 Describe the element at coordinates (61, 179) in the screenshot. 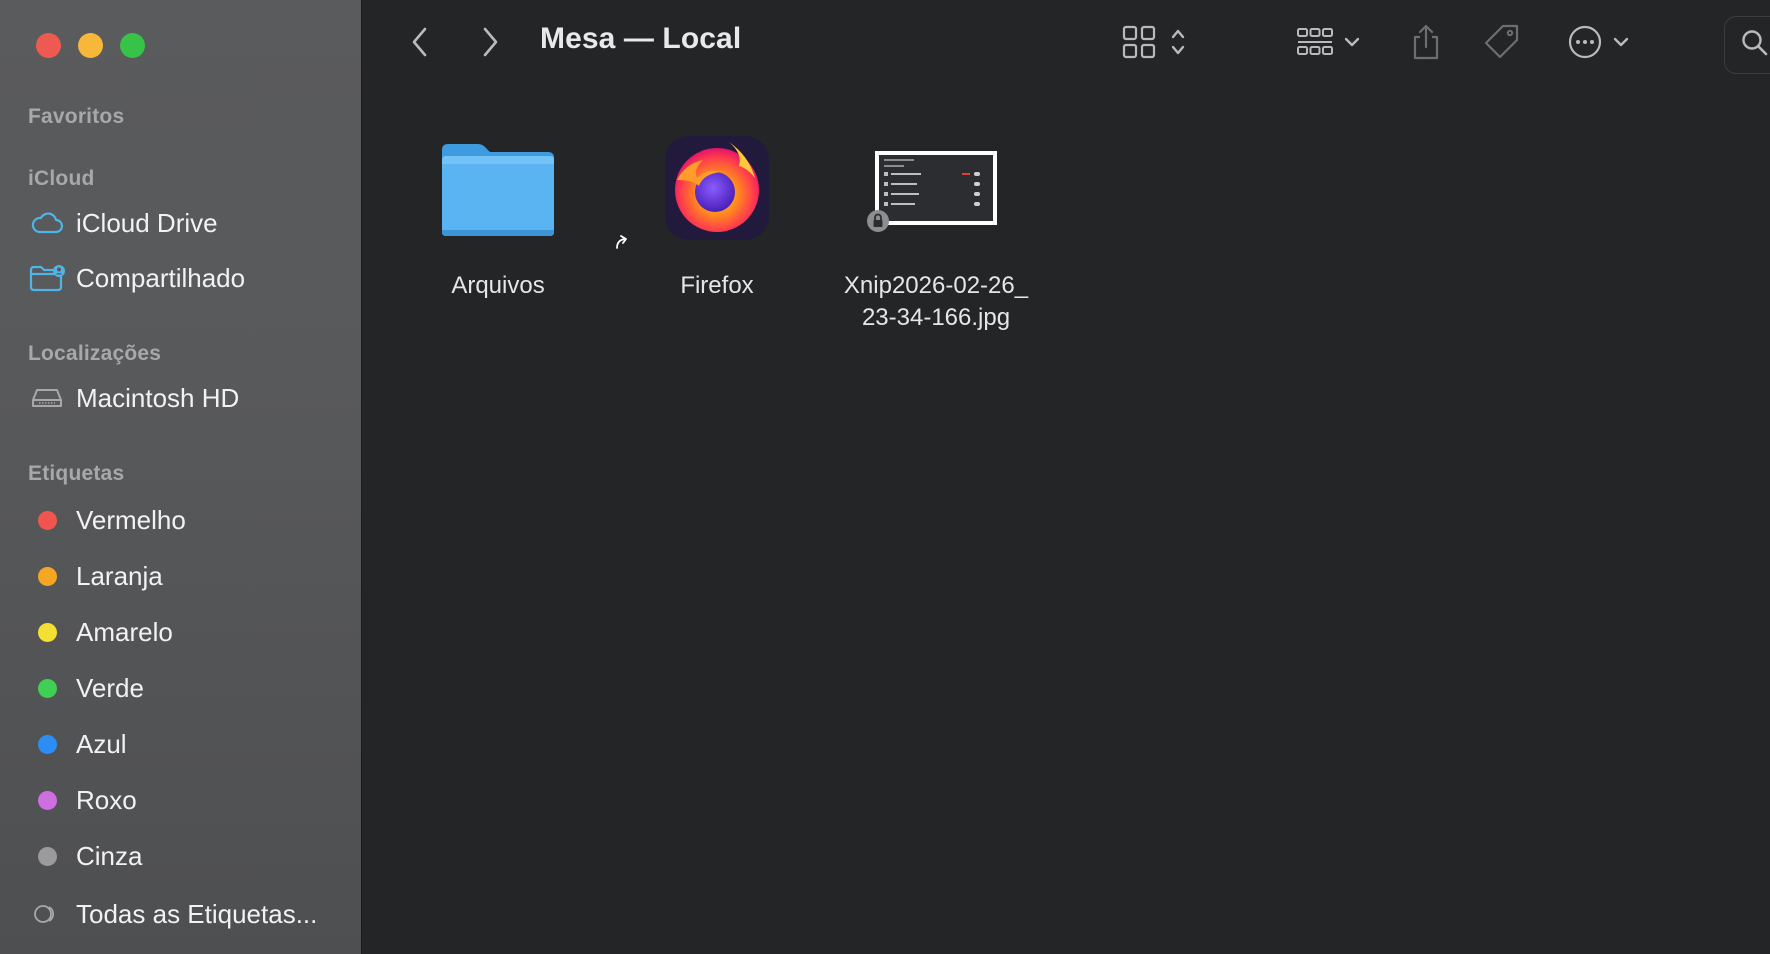

I see `sidebar-section-icloud: iCloud` at that location.